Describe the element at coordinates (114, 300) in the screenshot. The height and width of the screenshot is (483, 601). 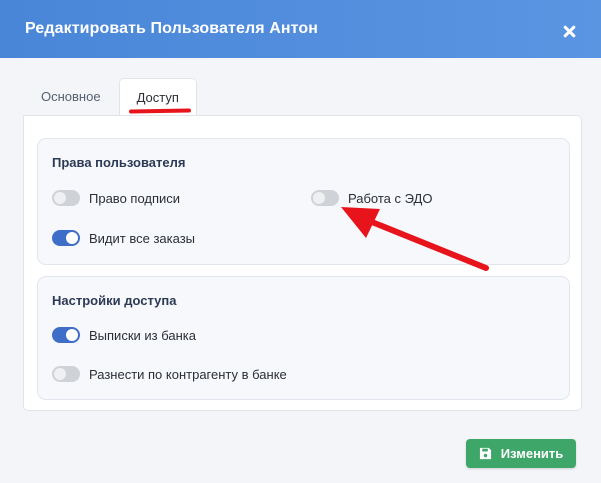
I see `access-settings-title: Настройки доступа` at that location.